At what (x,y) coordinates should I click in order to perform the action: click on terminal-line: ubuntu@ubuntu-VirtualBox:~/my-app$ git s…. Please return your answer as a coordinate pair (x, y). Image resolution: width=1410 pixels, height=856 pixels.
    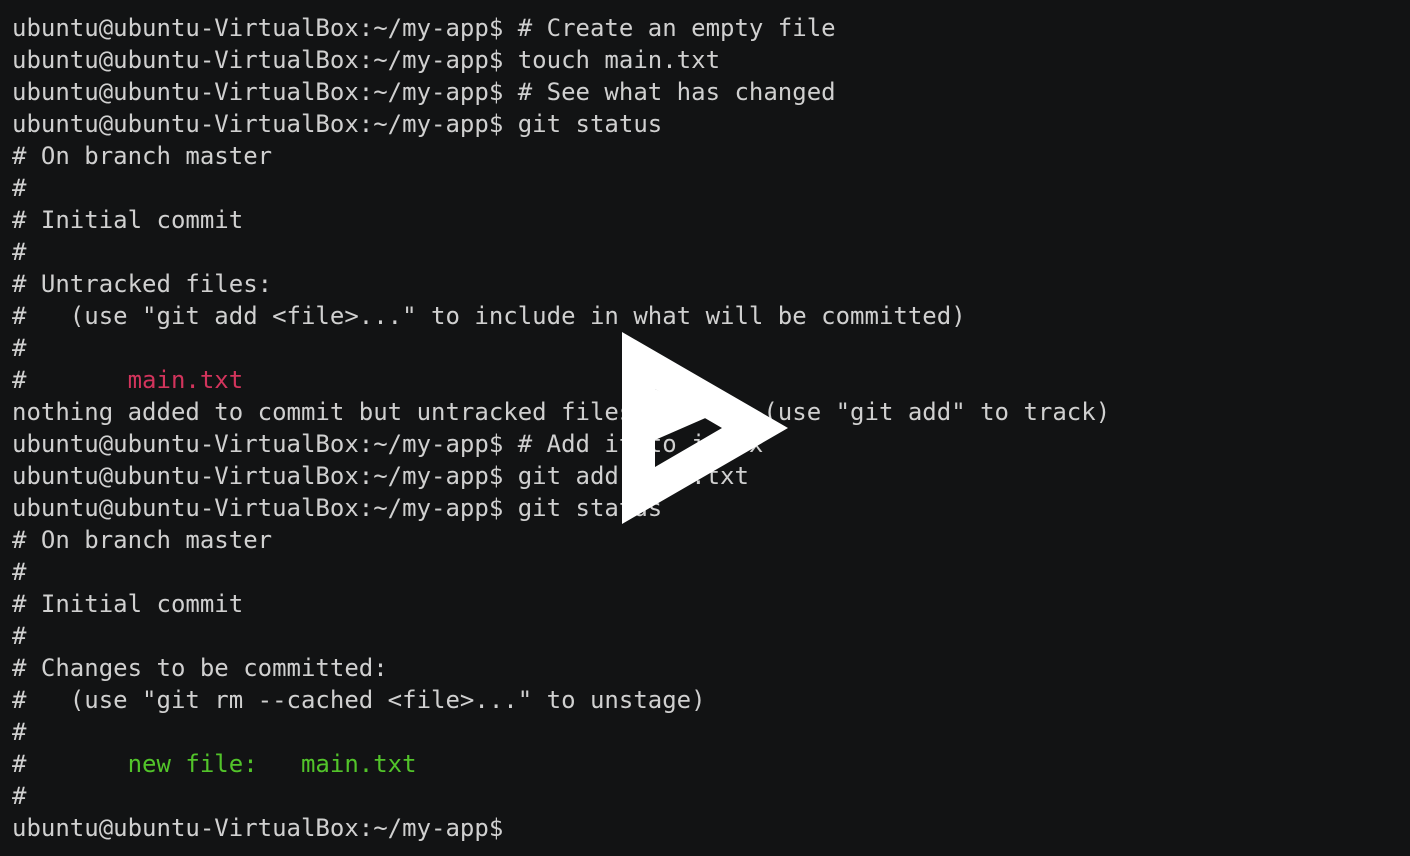
    Looking at the image, I should click on (711, 124).